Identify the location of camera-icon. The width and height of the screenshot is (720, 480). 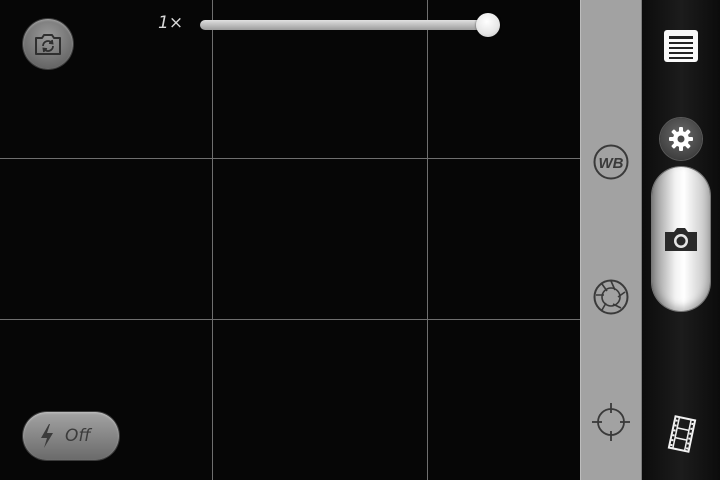
(681, 239).